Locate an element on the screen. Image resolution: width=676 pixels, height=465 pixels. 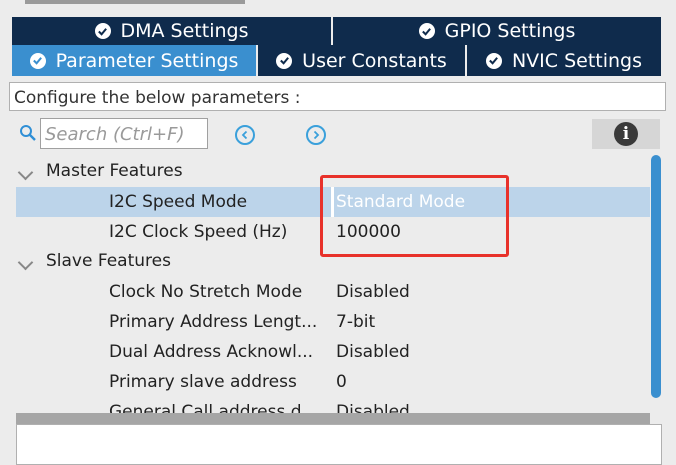
tab-user-constants: User Constants is located at coordinates (362, 60).